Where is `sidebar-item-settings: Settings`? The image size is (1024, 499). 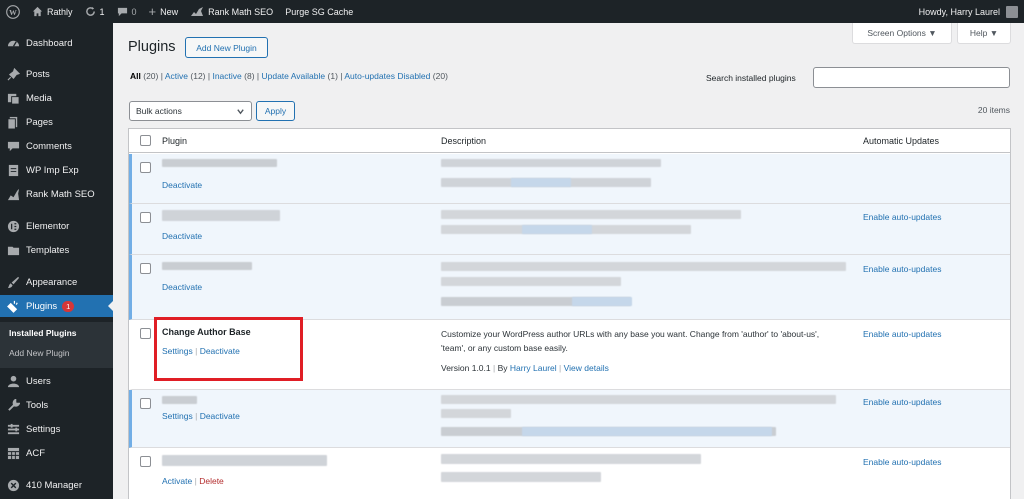 sidebar-item-settings: Settings is located at coordinates (56, 429).